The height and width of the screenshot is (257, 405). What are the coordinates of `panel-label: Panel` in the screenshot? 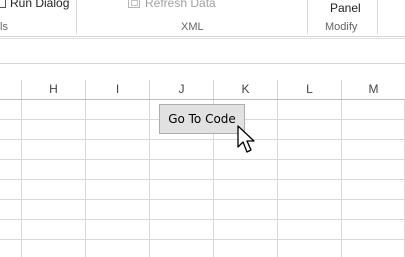 It's located at (345, 8).